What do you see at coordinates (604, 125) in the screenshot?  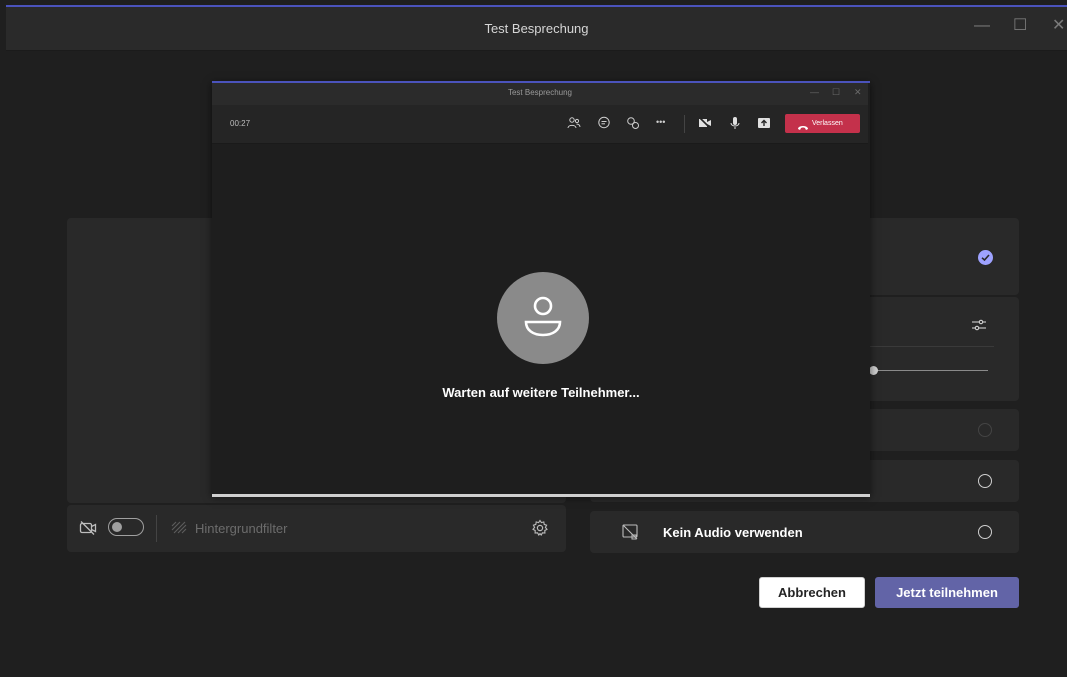 I see `chat-icon` at bounding box center [604, 125].